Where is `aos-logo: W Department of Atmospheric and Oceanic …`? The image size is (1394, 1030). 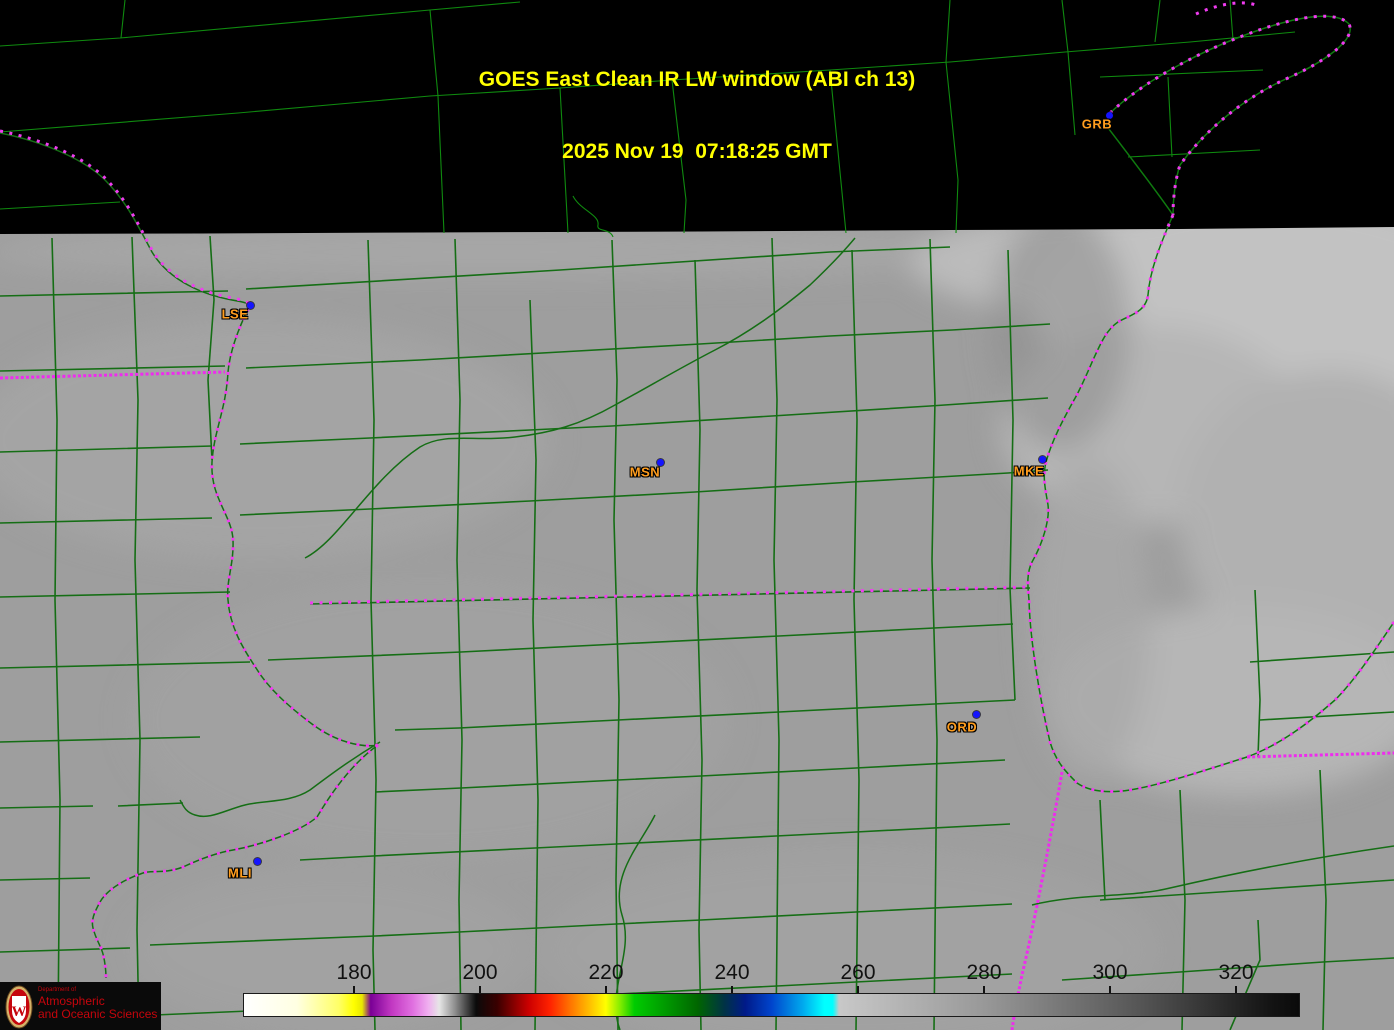
aos-logo: W Department of Atmospheric and Oceanic … is located at coordinates (80, 1006).